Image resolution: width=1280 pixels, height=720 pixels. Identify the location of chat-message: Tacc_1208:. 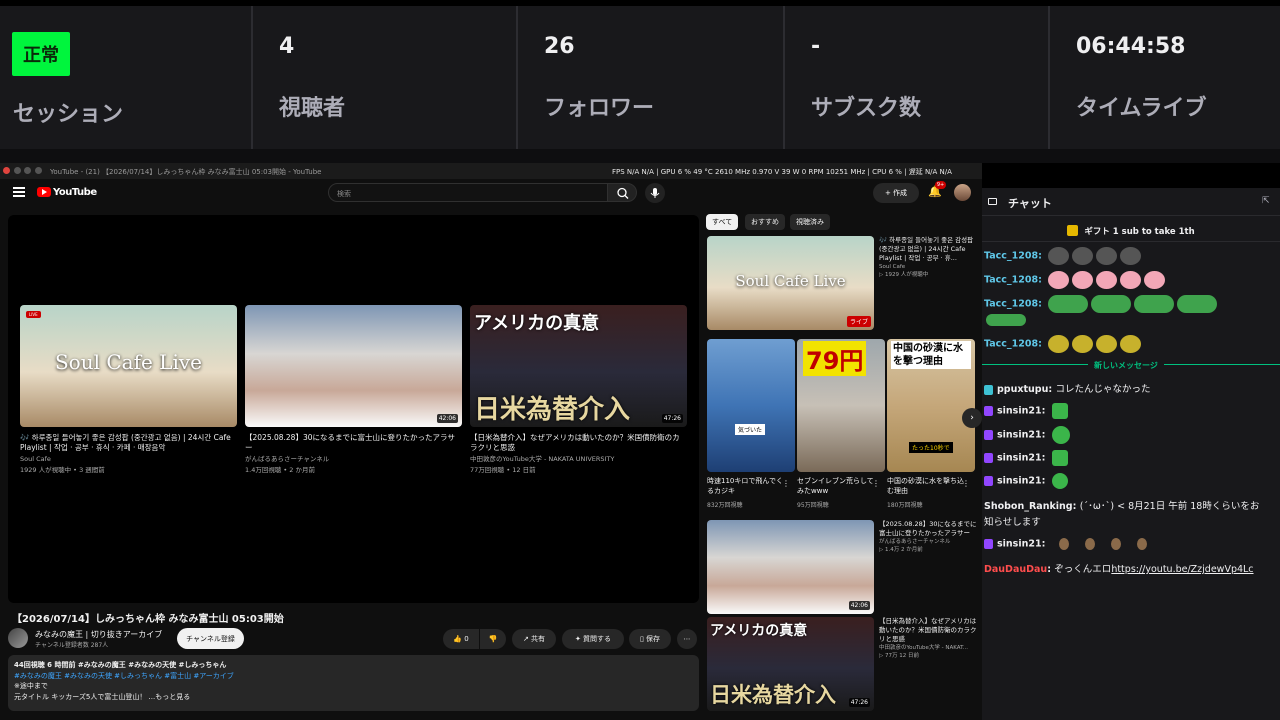
(1063, 344).